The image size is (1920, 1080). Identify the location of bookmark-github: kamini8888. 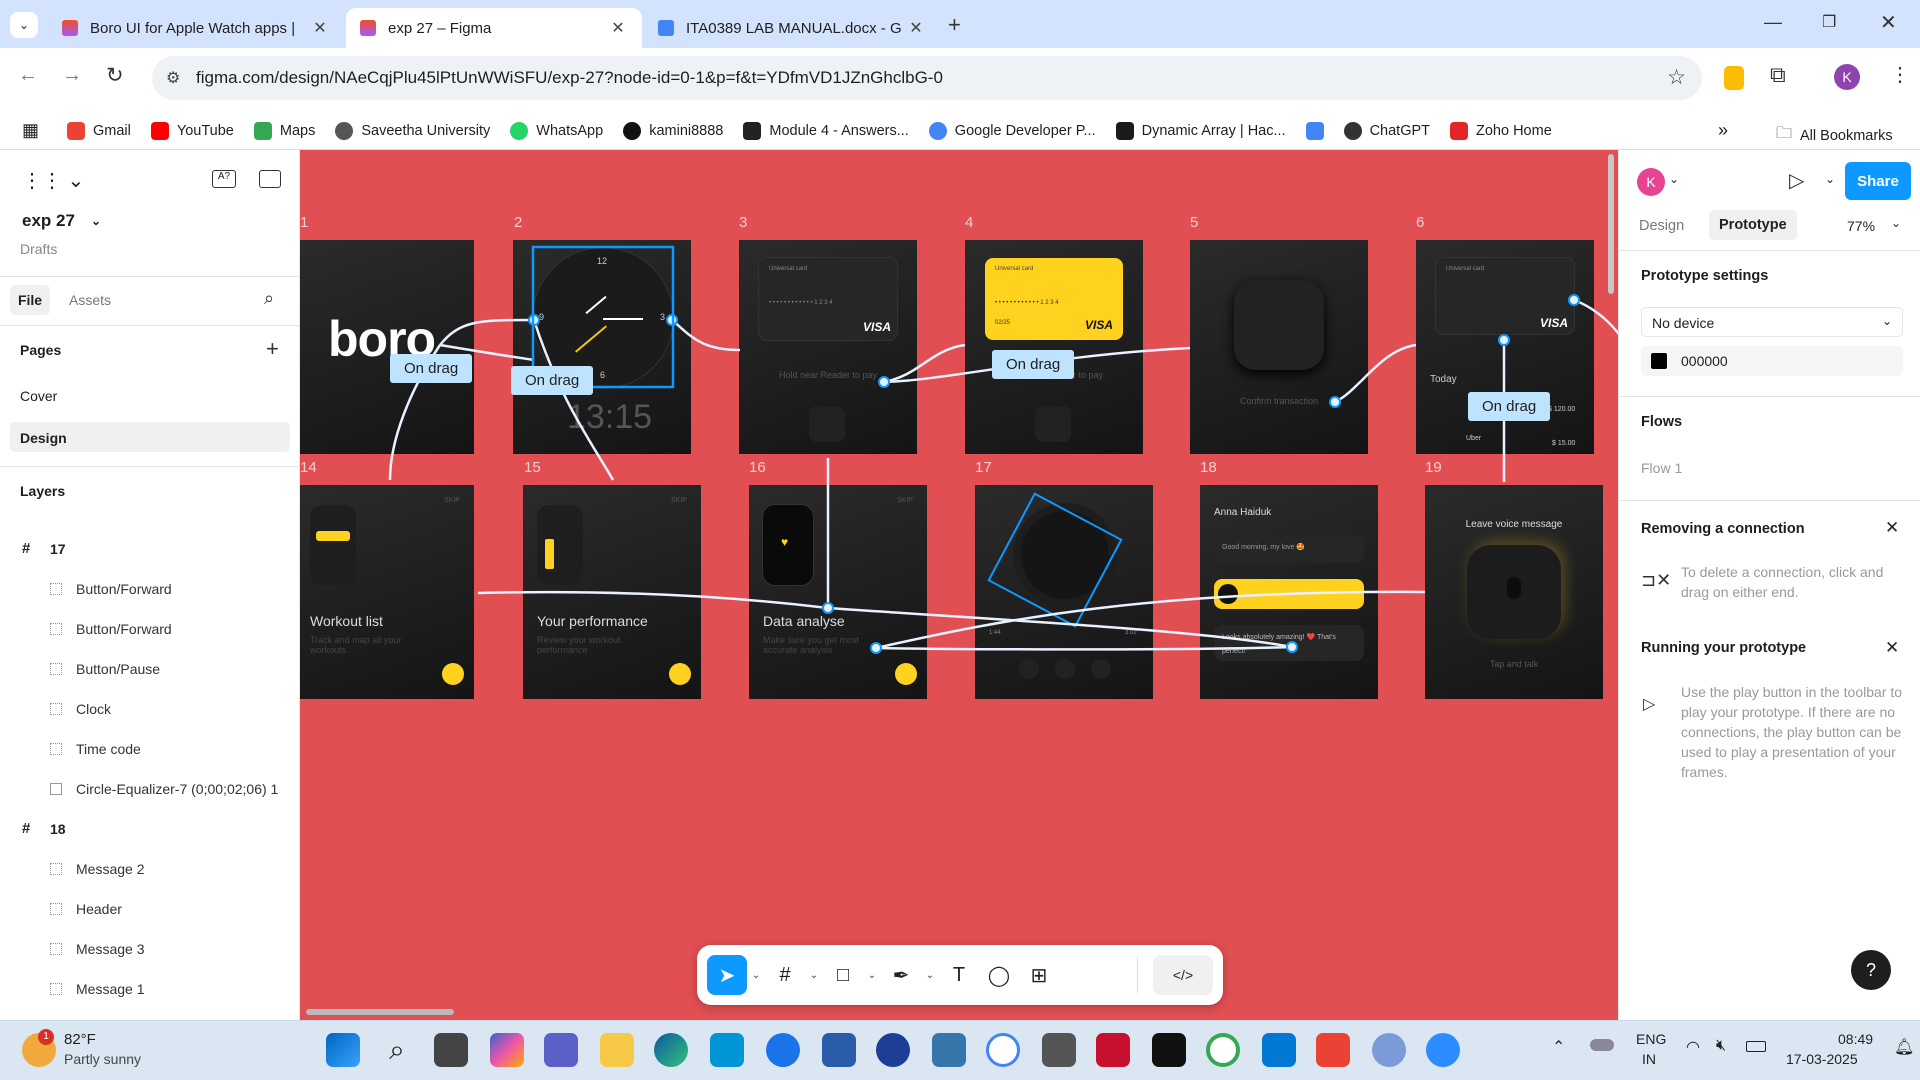
(673, 130).